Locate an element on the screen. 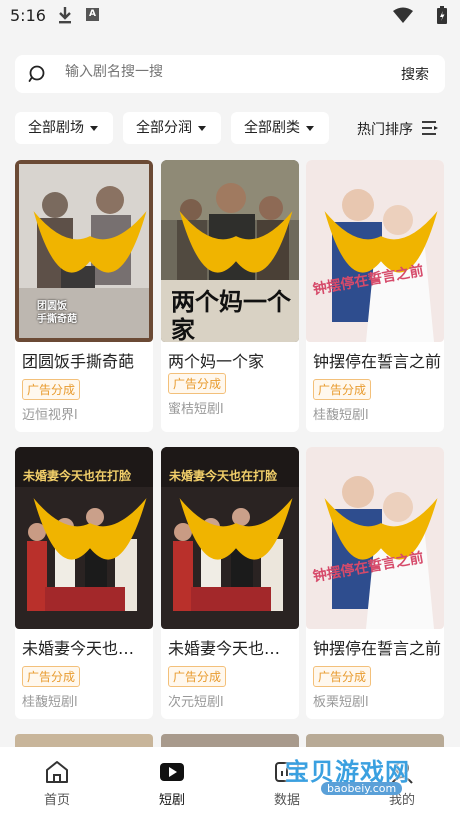  nav-home-label: 首页 is located at coordinates (56, 800).